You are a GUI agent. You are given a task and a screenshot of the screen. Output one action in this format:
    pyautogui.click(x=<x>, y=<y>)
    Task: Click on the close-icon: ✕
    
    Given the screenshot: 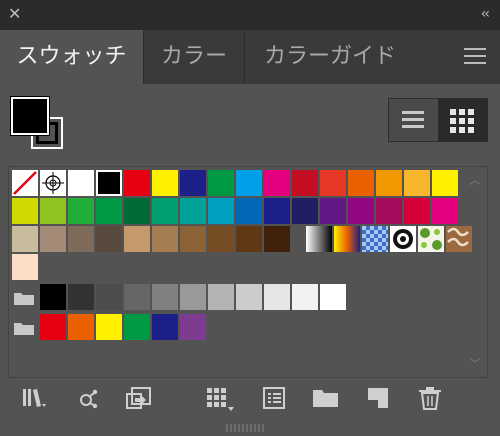 What is the action you would take?
    pyautogui.click(x=16, y=14)
    